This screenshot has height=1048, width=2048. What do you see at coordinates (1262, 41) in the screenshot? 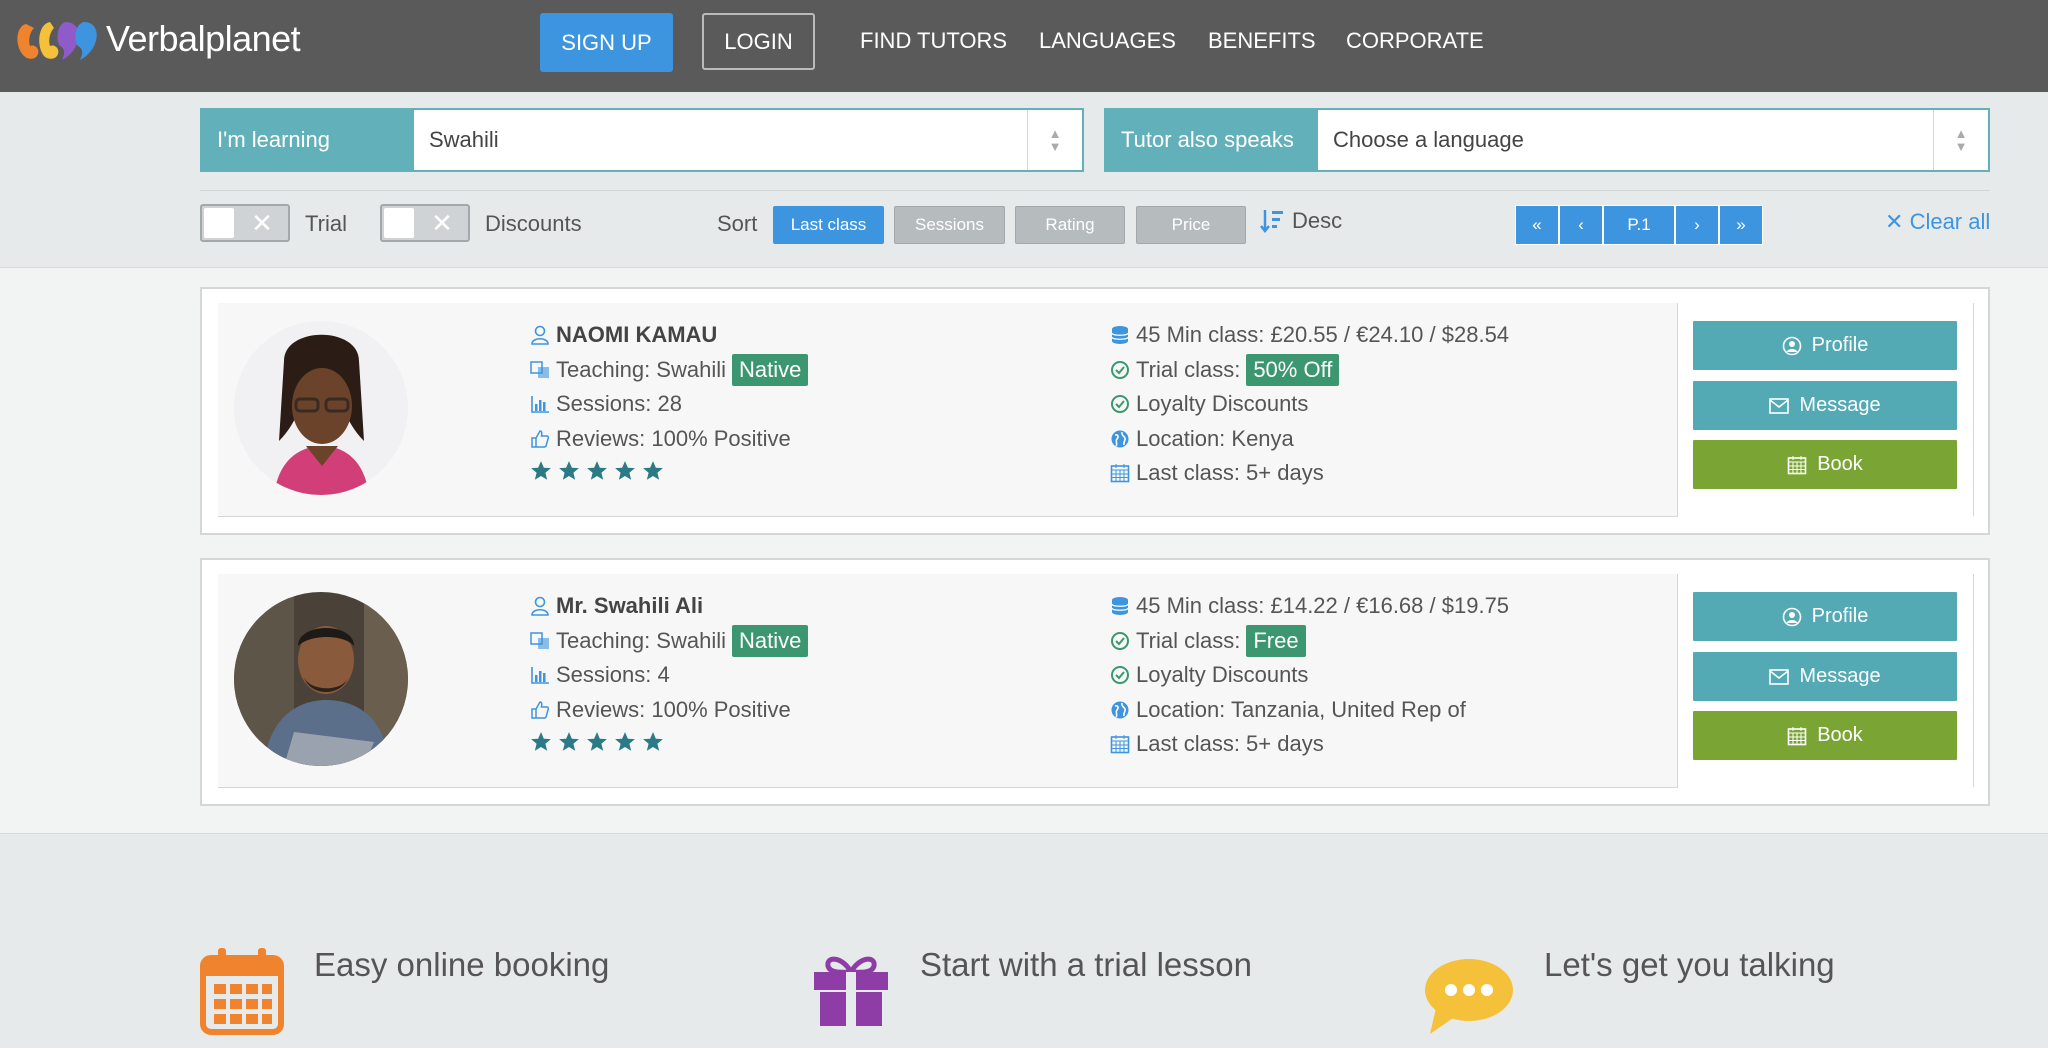
I see `nav-benefits: BENEFITS` at bounding box center [1262, 41].